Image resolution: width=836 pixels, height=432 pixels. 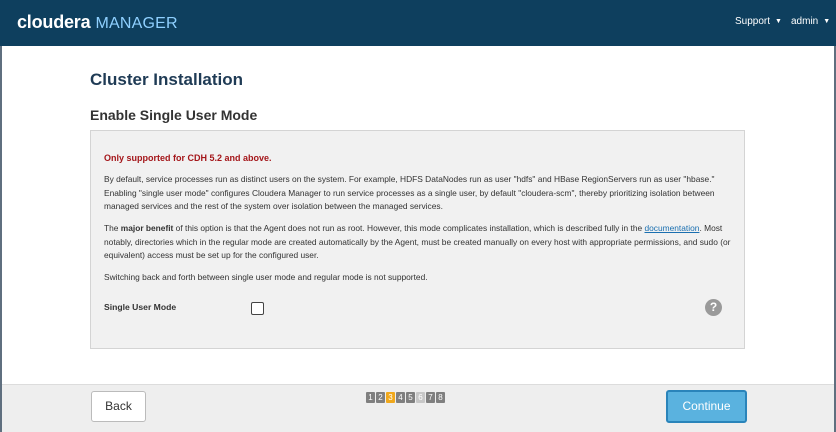 I want to click on support-menu-label: Support, so click(x=753, y=21).